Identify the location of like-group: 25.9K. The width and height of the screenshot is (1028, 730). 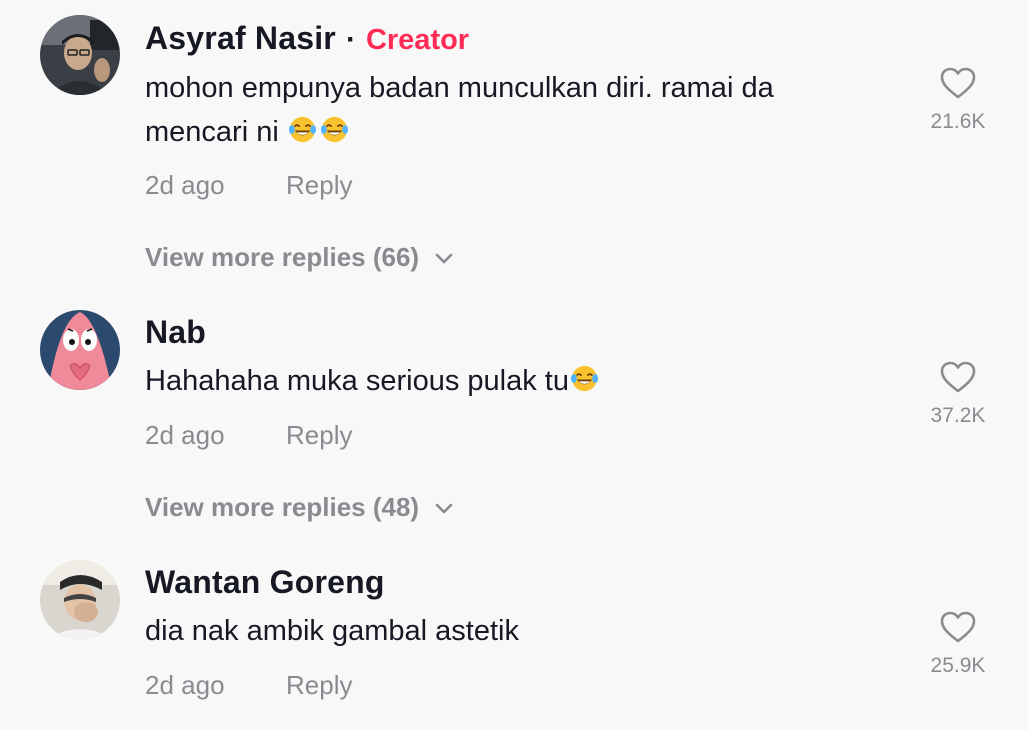
(958, 643).